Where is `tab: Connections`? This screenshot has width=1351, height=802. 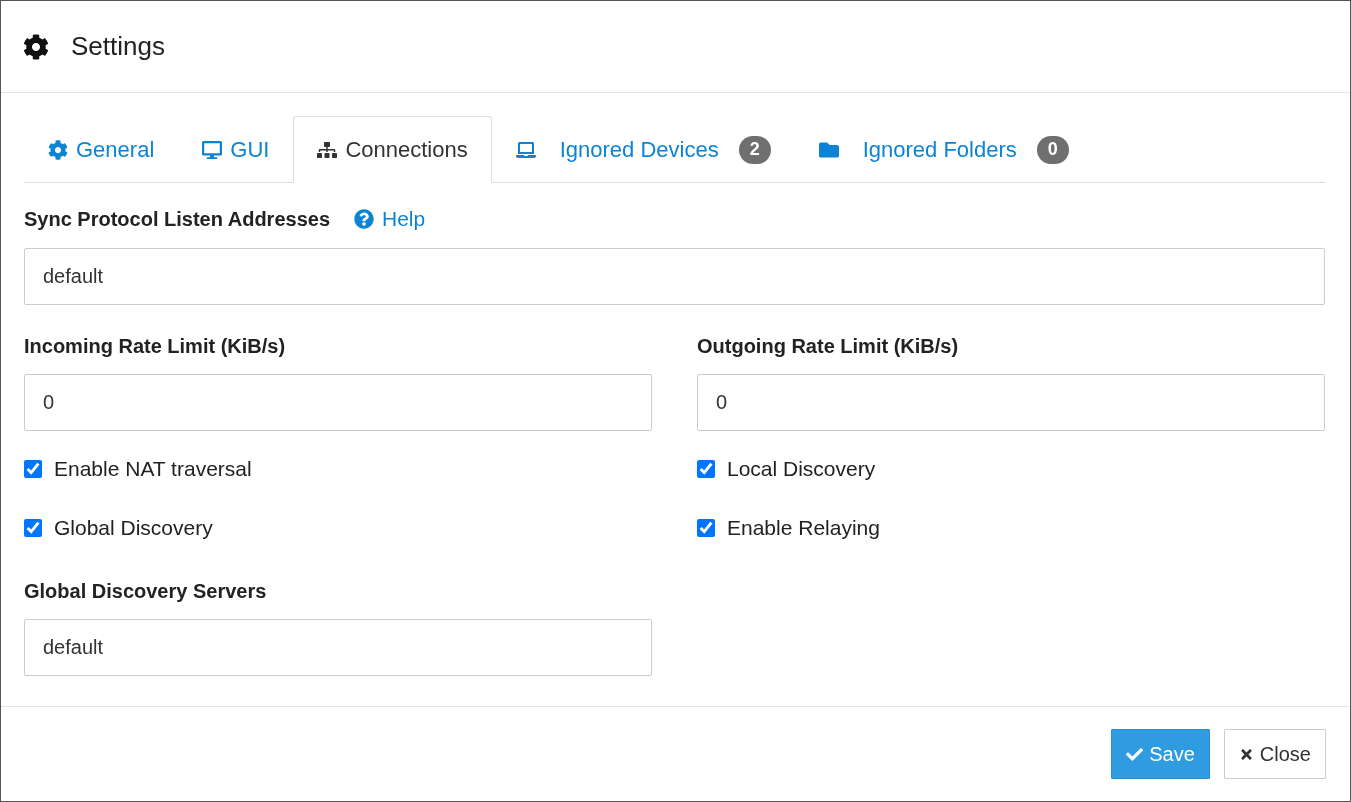 tab: Connections is located at coordinates (392, 149).